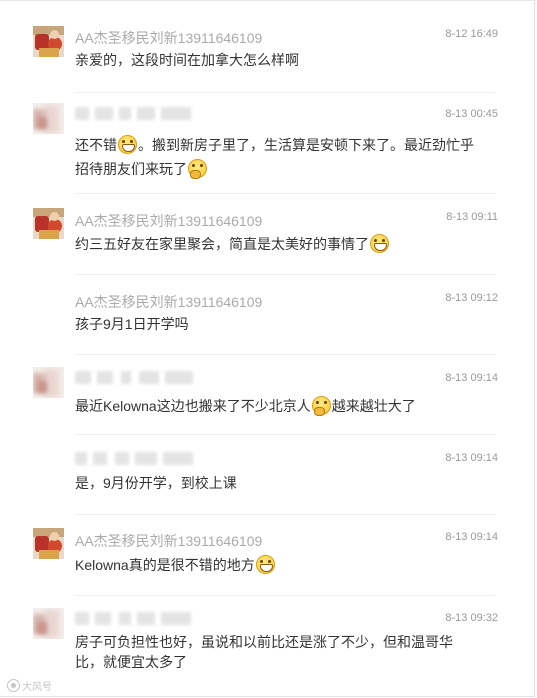 The image size is (537, 698). Describe the element at coordinates (274, 157) in the screenshot. I see `comment-text: 还不错 。搬到新房子里了，生活算是安顿下来了。最近劲忙乎招待朋友们来玩了` at that location.